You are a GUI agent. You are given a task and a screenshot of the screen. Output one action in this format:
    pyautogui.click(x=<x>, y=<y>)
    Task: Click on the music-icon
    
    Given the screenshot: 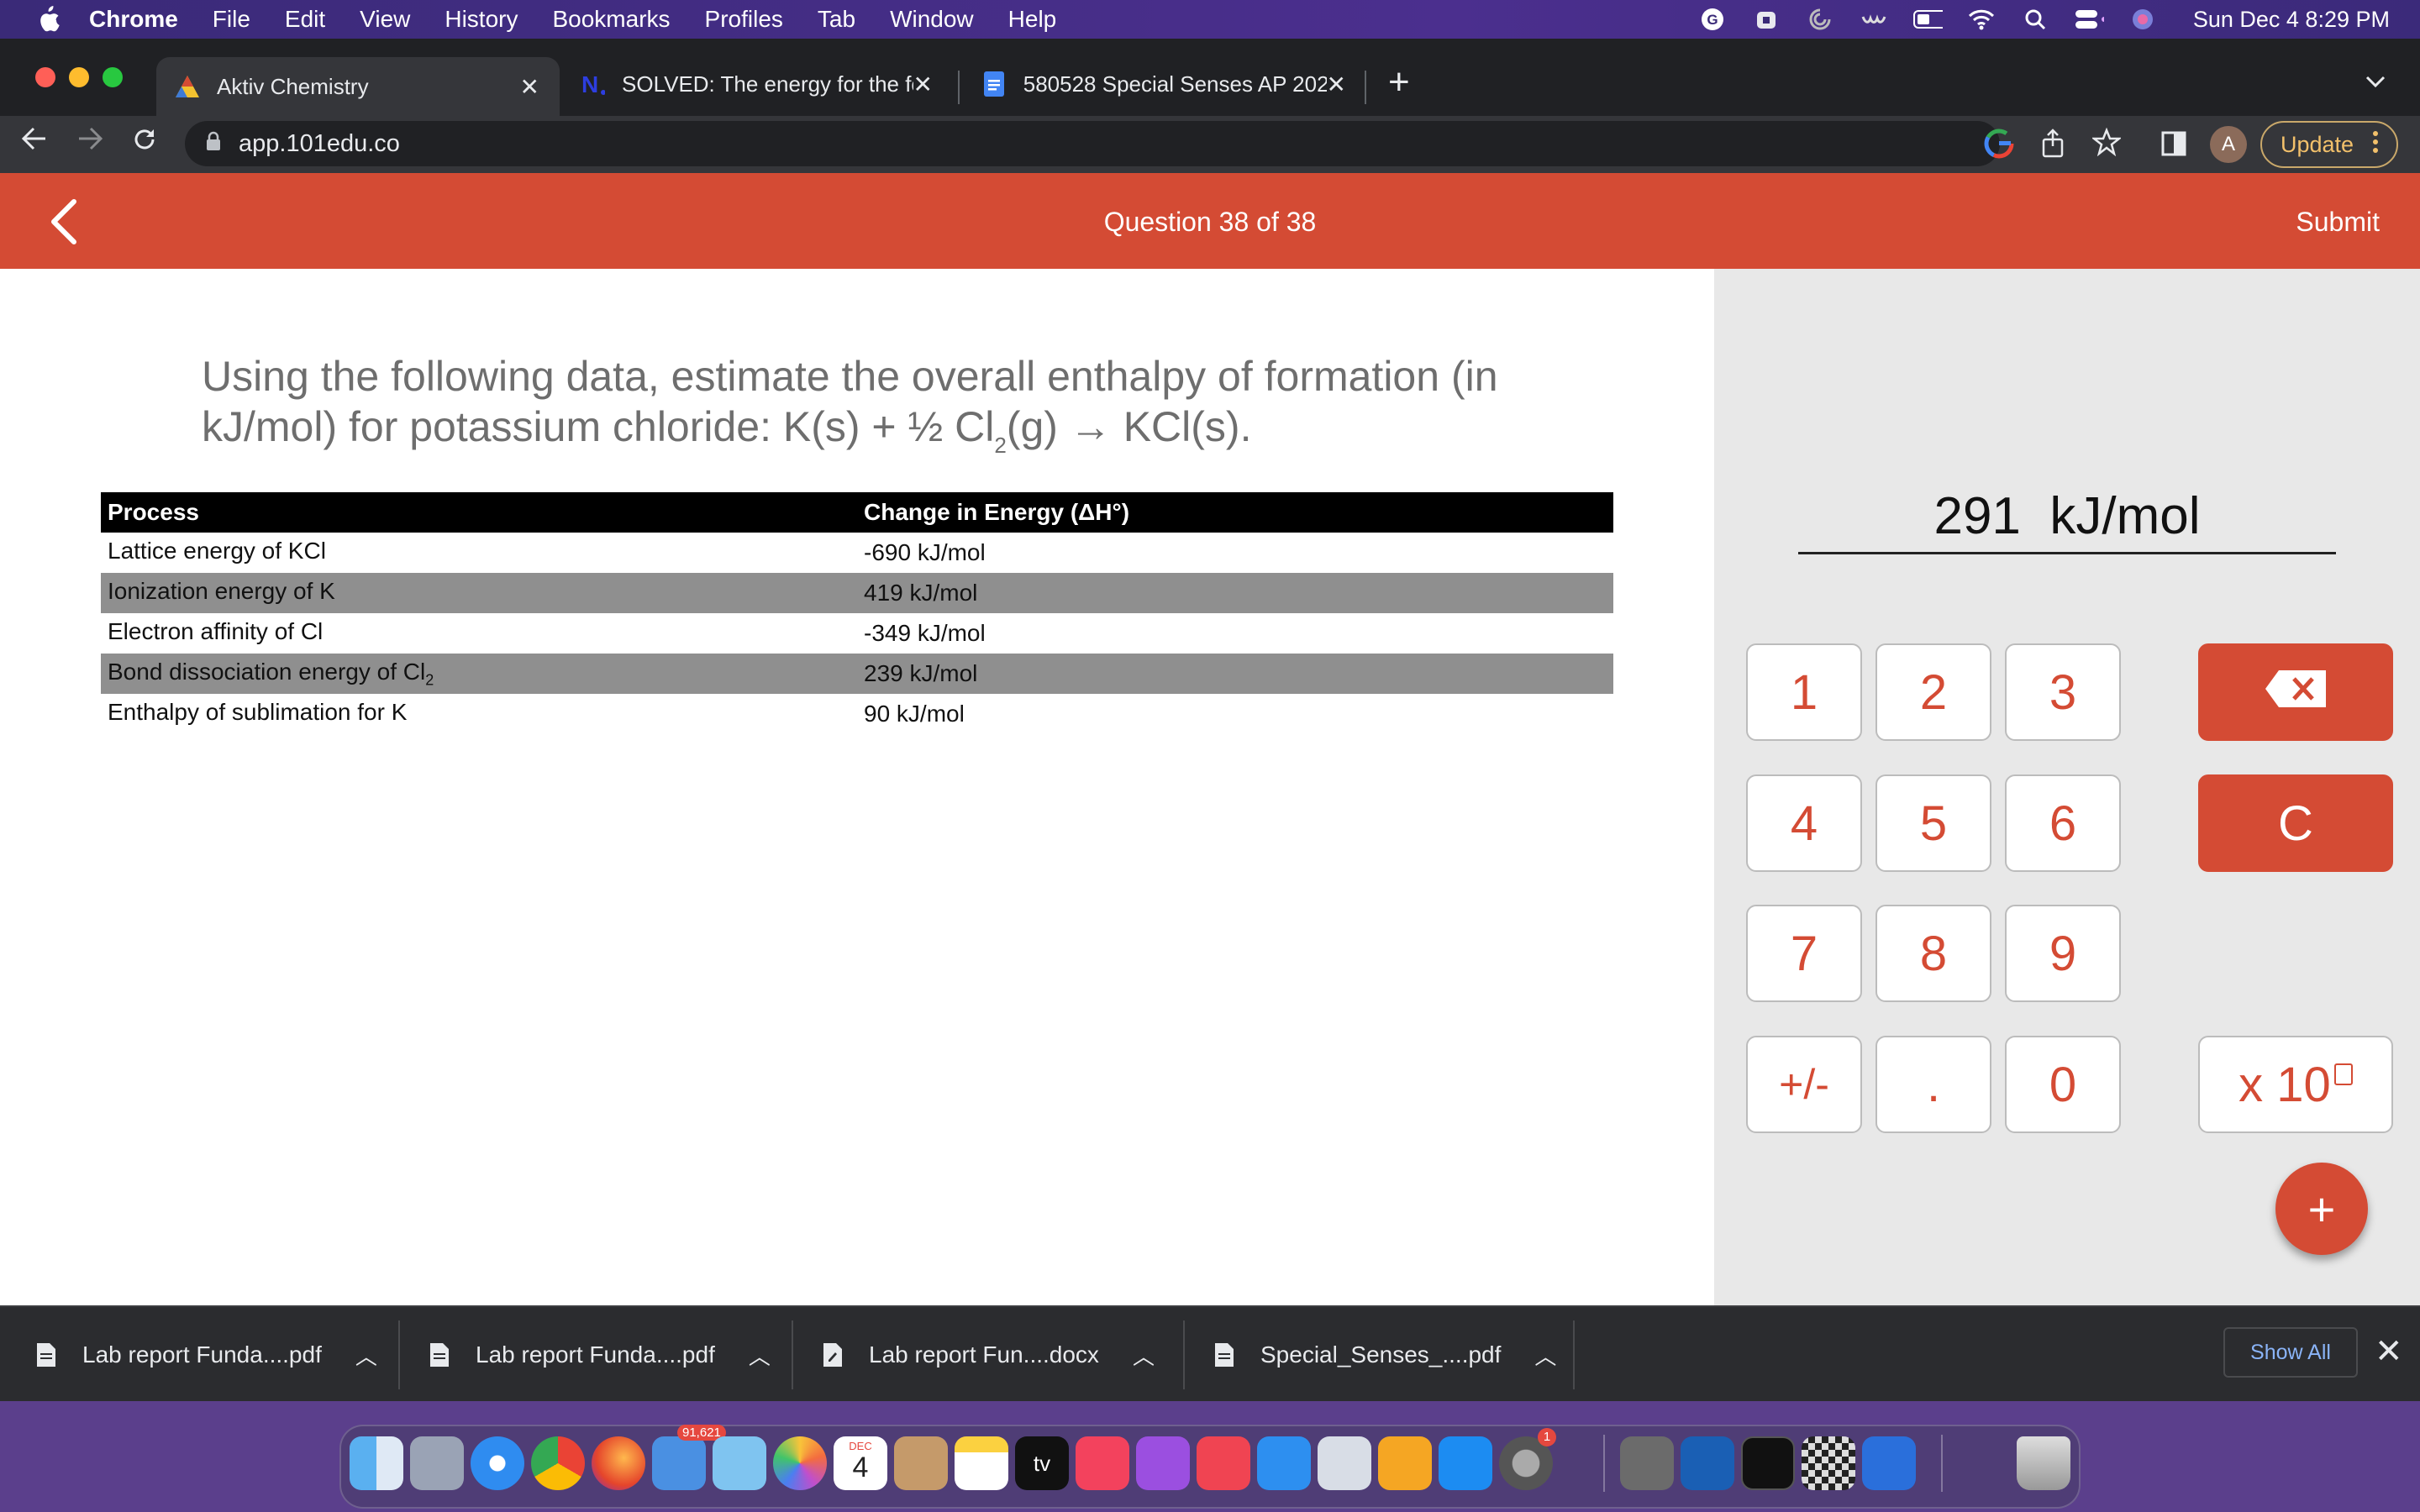 What is the action you would take?
    pyautogui.click(x=1103, y=1463)
    